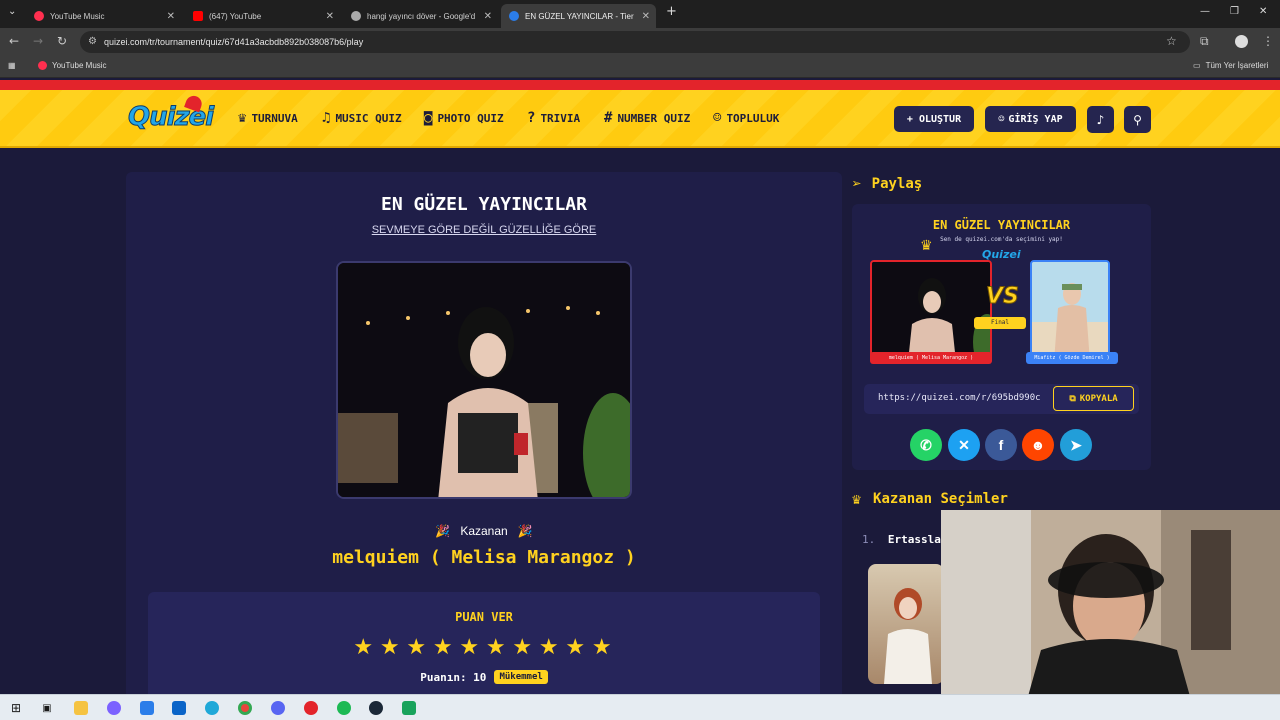  I want to click on all-bookmarks-label: Tüm Yer İşaretleri, so click(1237, 65).